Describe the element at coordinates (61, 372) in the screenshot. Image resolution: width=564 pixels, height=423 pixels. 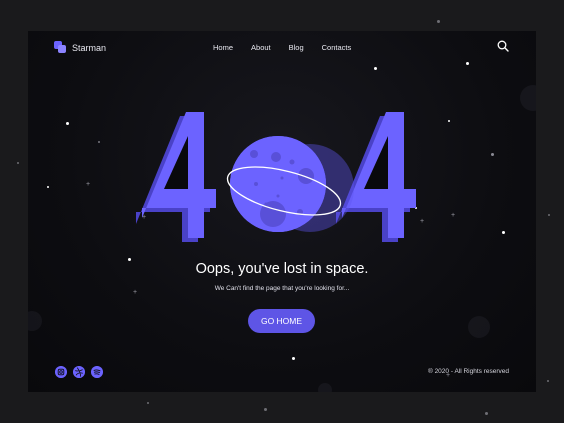
I see `instagram-icon` at that location.